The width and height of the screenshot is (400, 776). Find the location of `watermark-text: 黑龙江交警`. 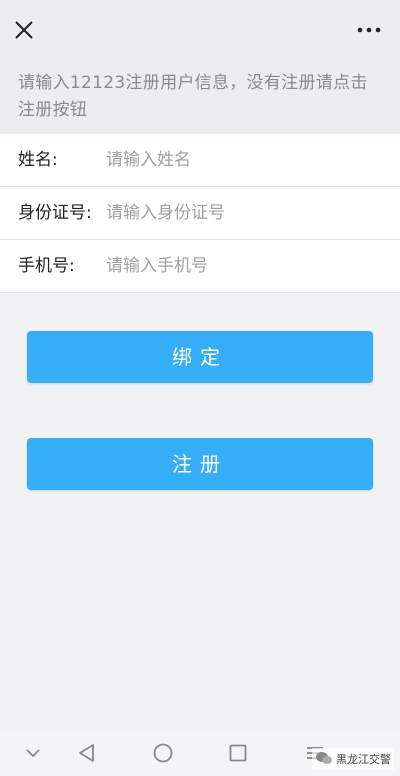

watermark-text: 黑龙江交警 is located at coordinates (363, 759).